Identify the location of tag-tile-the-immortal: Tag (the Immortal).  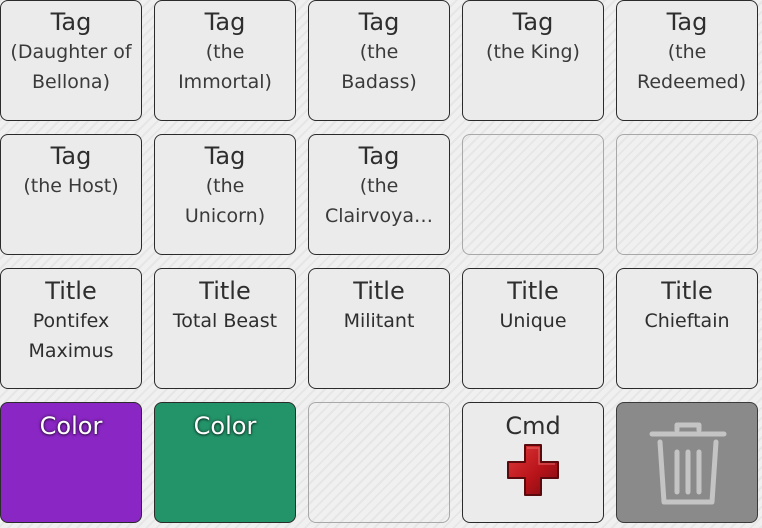
(225, 60).